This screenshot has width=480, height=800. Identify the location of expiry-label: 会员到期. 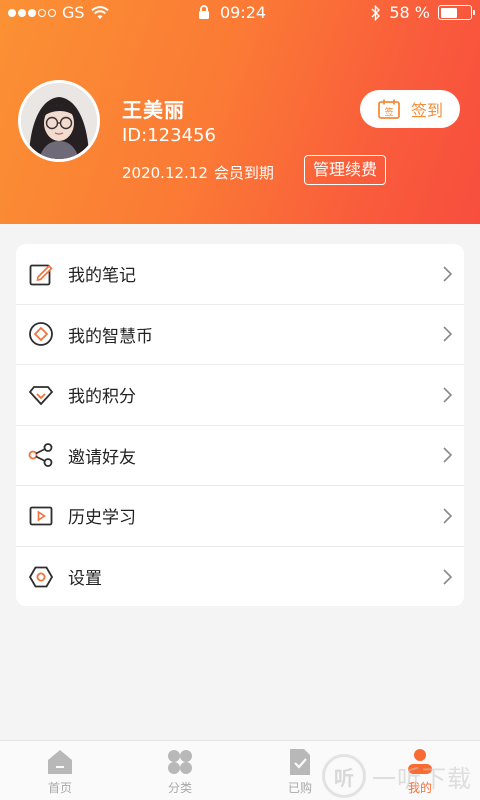
(243, 173).